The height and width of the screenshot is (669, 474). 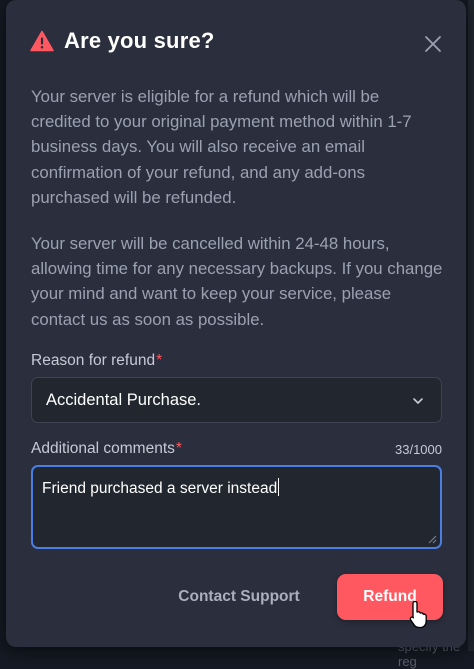 What do you see at coordinates (433, 44) in the screenshot?
I see `close-icon` at bounding box center [433, 44].